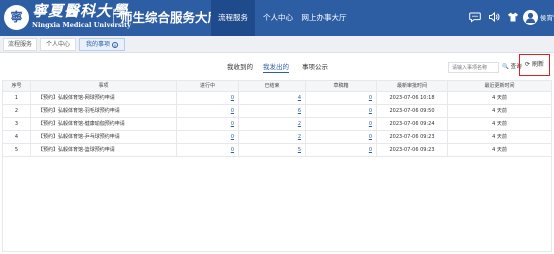 The height and width of the screenshot is (254, 554). I want to click on cell-finished: 5, so click(272, 150).